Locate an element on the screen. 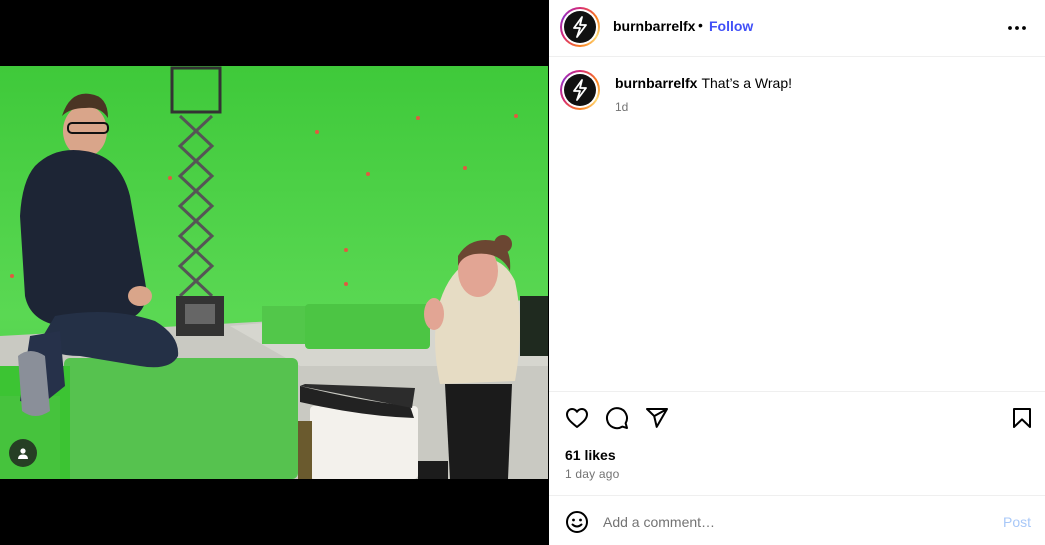  caption-username-link: burnbarrelfx is located at coordinates (656, 83).